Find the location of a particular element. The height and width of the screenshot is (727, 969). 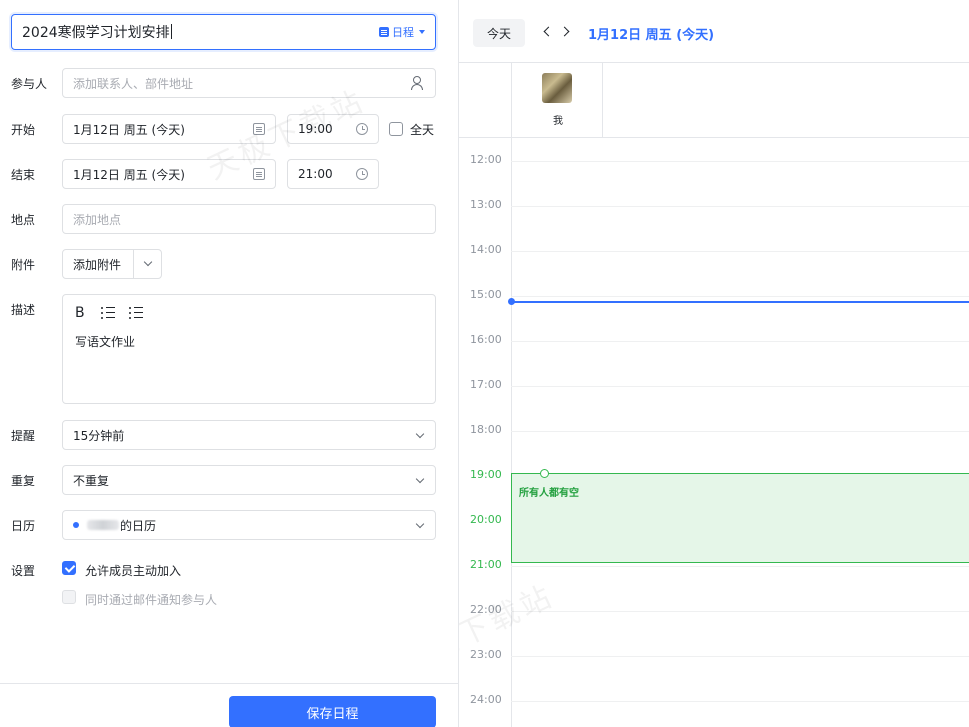

current-time-line is located at coordinates (740, 302).